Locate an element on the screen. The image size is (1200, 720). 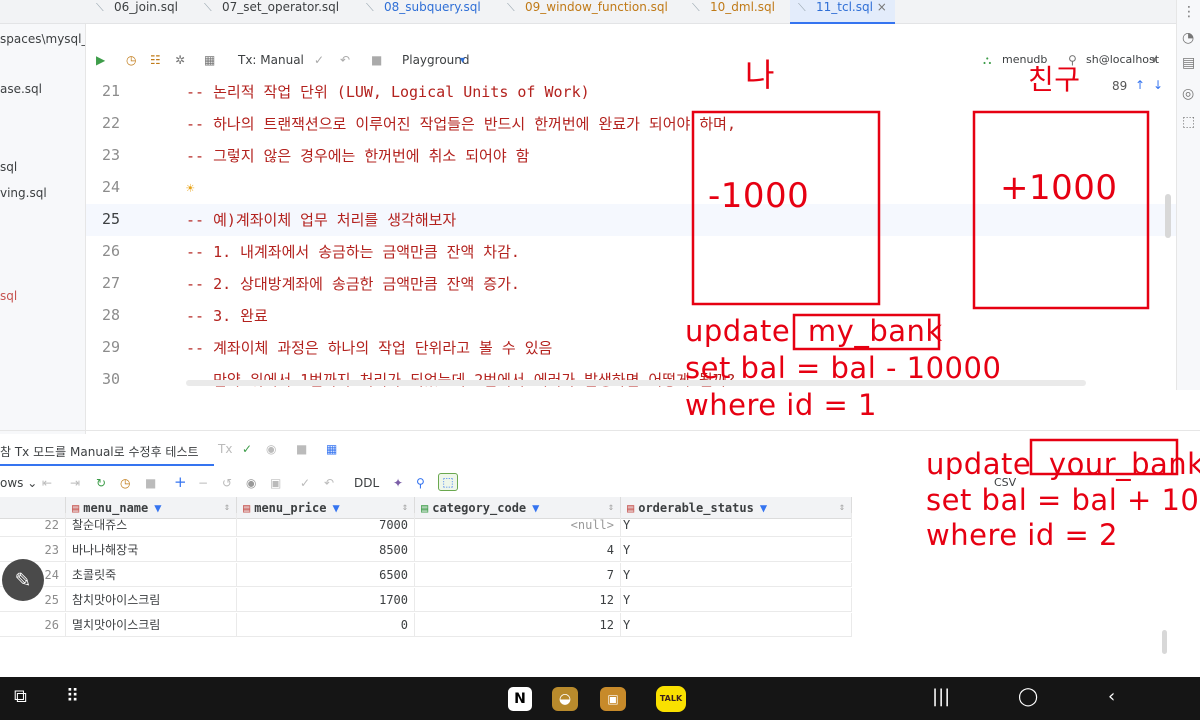
table-icon: ▦ is located at coordinates (209, 60).